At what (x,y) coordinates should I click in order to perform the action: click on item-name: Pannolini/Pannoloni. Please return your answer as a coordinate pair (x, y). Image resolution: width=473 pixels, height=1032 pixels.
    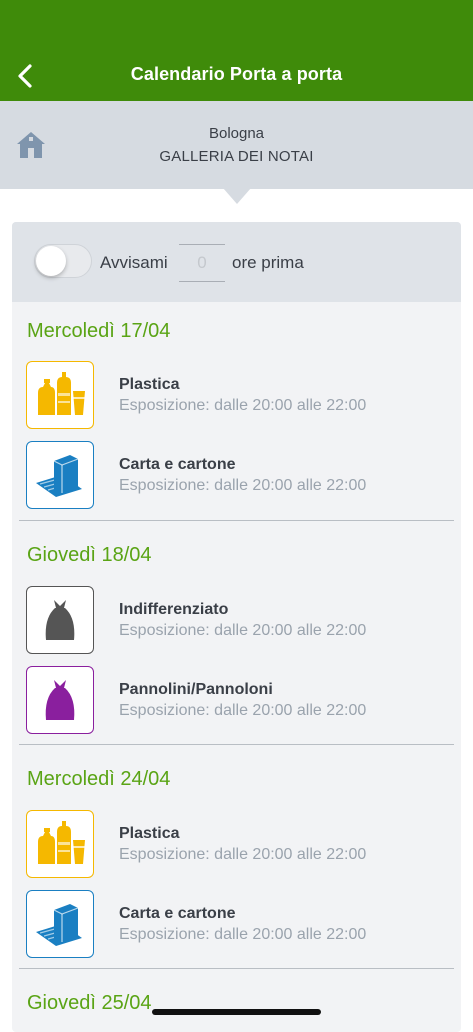
    Looking at the image, I should click on (196, 689).